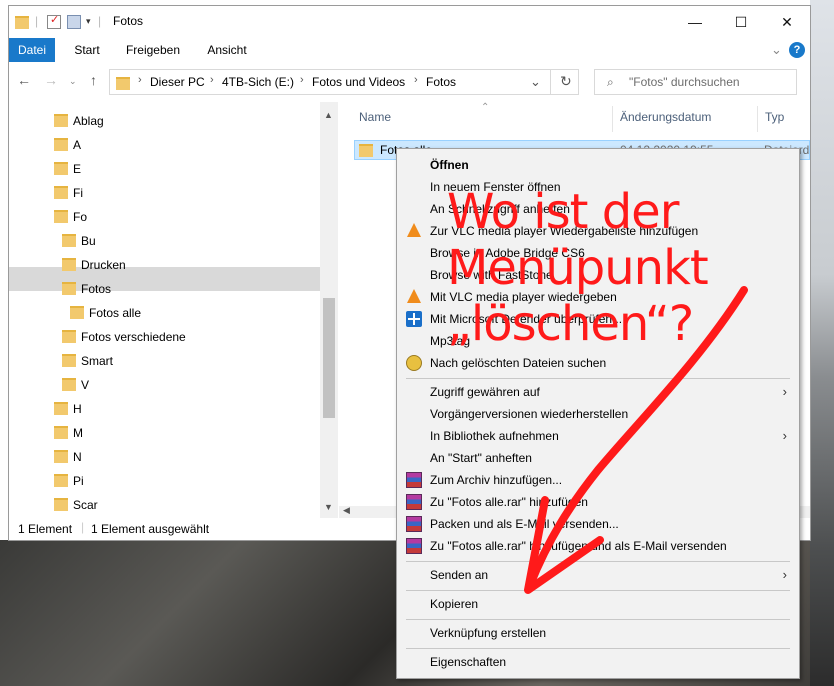  I want to click on minimize-button: —, so click(695, 22).